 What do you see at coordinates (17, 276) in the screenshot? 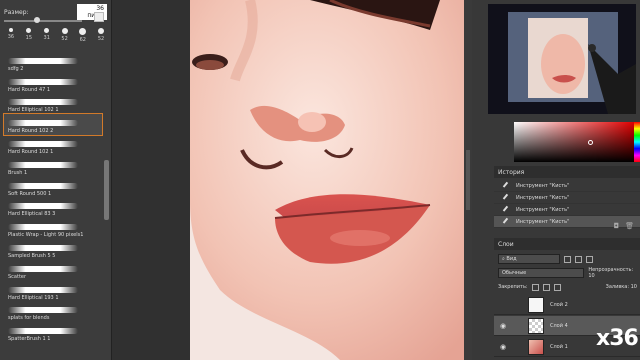
I see `brush-name: Scatter` at bounding box center [17, 276].